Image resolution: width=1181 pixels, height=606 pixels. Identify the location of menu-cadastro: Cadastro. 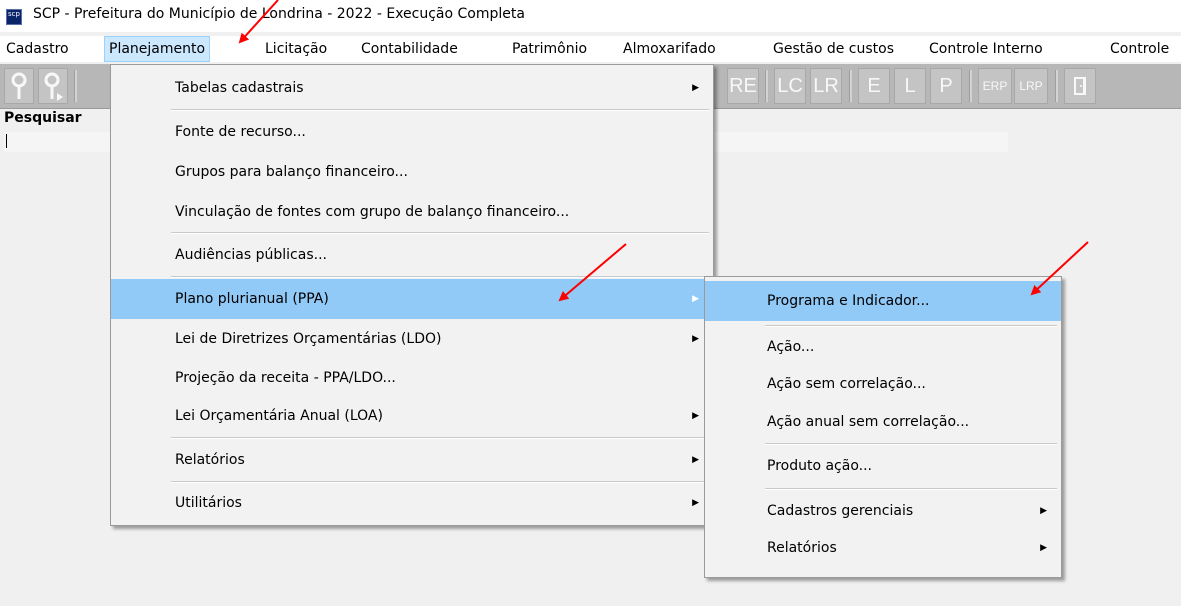
(37, 49).